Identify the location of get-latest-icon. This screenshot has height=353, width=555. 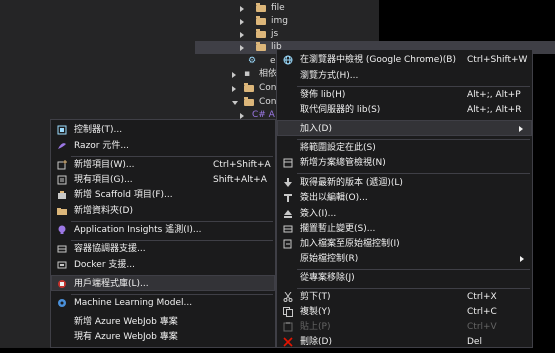
(288, 183).